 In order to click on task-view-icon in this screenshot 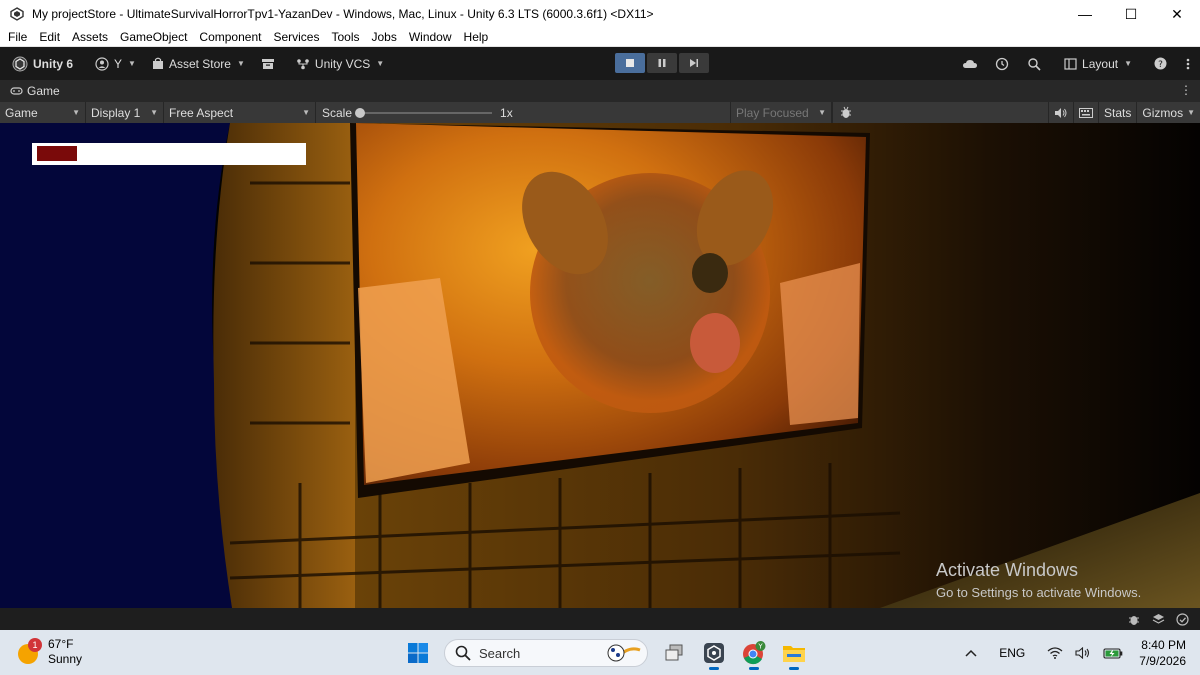, I will do `click(674, 652)`.